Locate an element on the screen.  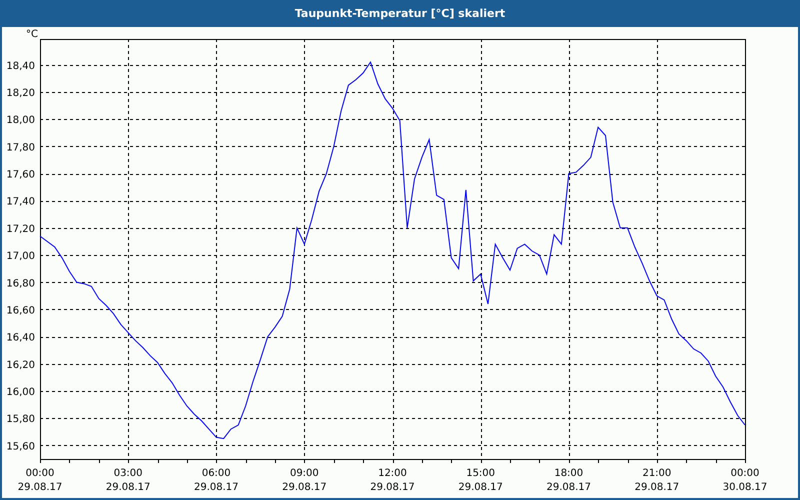
x-tick-label: 21:00 29.08.17 is located at coordinates (657, 480).